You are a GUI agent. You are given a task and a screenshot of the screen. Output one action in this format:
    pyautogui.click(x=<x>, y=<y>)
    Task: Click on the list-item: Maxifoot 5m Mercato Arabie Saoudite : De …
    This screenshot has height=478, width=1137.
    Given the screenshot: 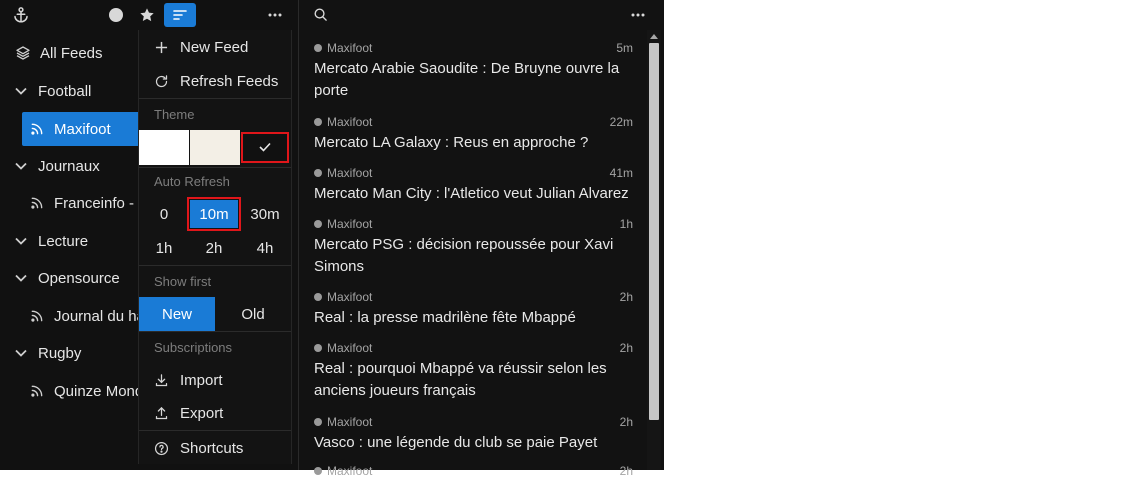 What is the action you would take?
    pyautogui.click(x=474, y=71)
    